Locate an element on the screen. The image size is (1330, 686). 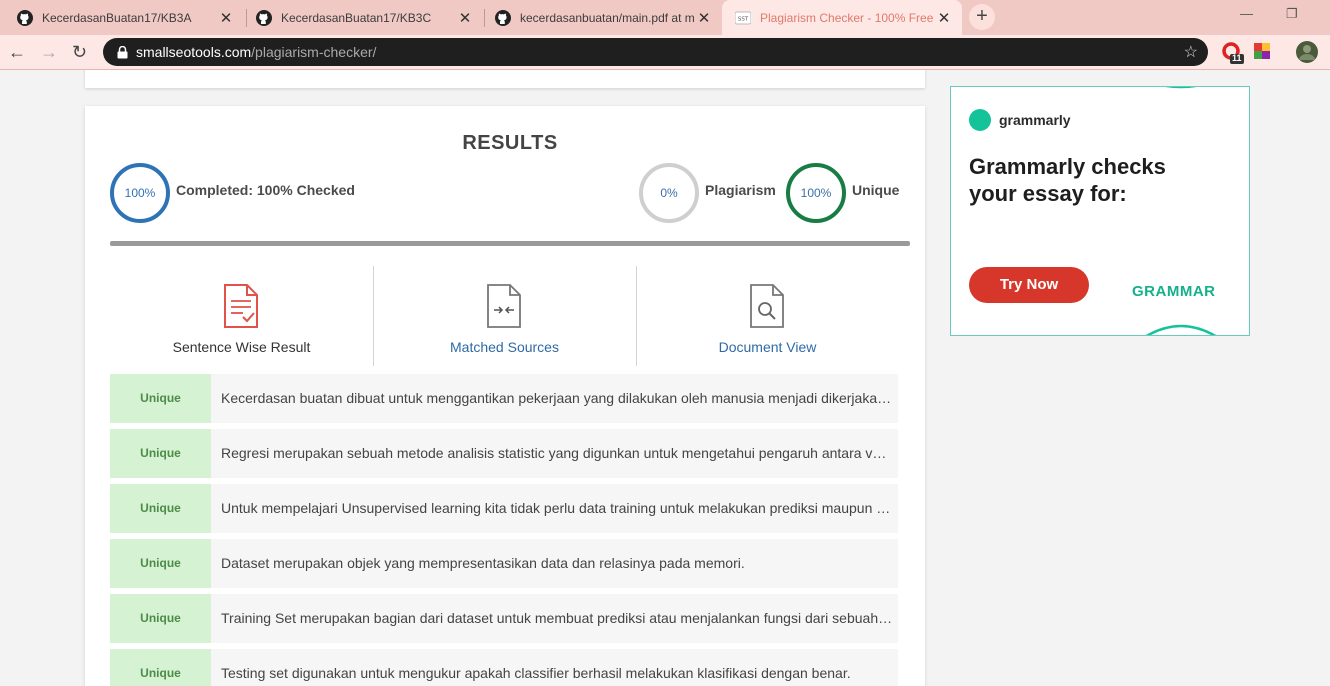
document-search-icon is located at coordinates (767, 306).